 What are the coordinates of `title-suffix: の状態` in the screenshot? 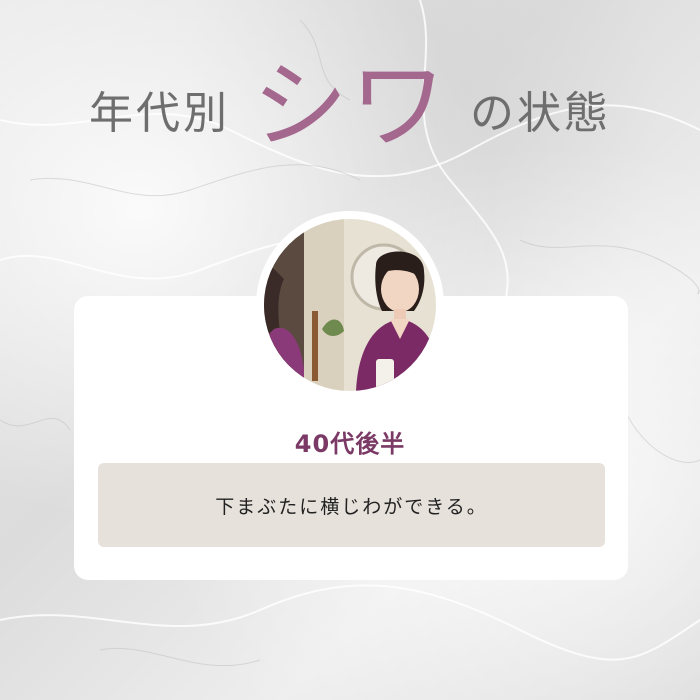 It's located at (540, 113).